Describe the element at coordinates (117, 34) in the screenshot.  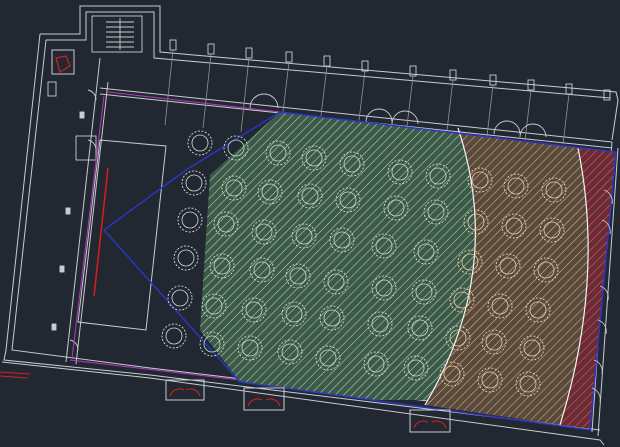
I see `staircase-icon` at that location.